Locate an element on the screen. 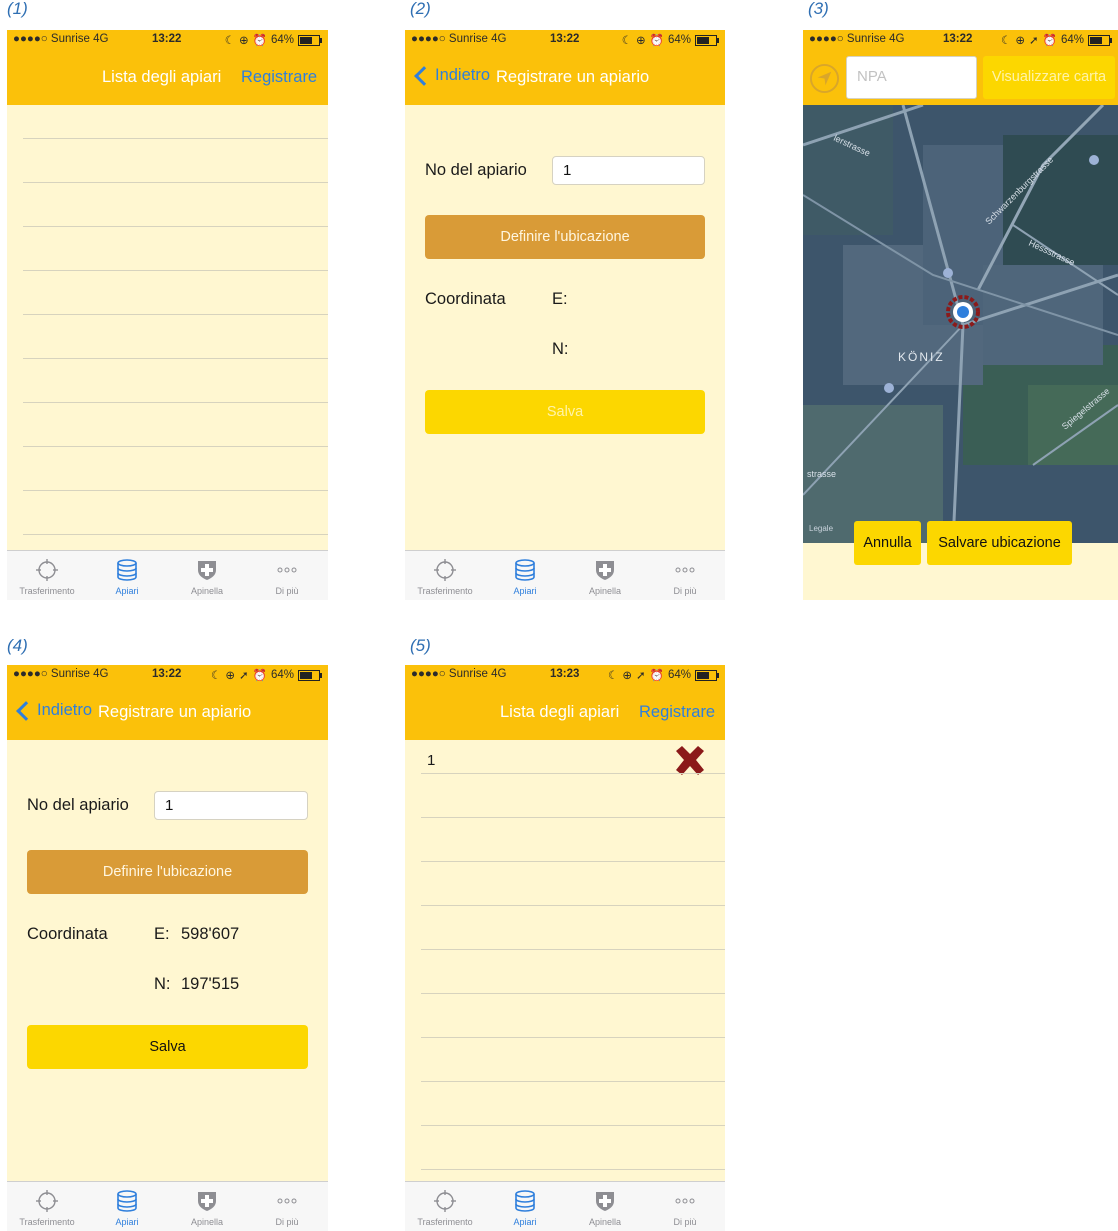  locate-me-icon is located at coordinates (824, 78).